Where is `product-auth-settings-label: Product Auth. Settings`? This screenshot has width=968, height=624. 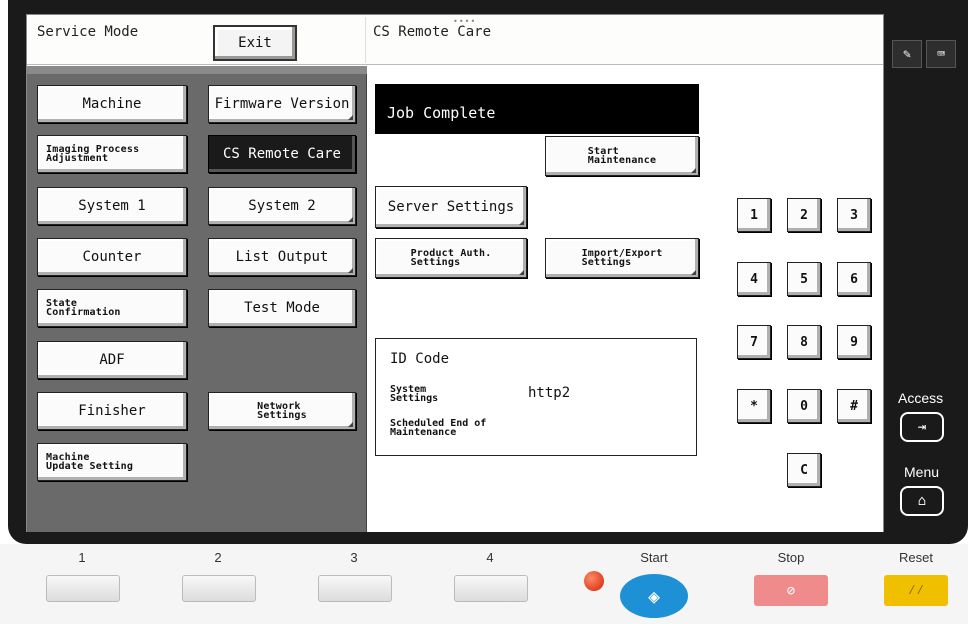 product-auth-settings-label: Product Auth. Settings is located at coordinates (451, 257).